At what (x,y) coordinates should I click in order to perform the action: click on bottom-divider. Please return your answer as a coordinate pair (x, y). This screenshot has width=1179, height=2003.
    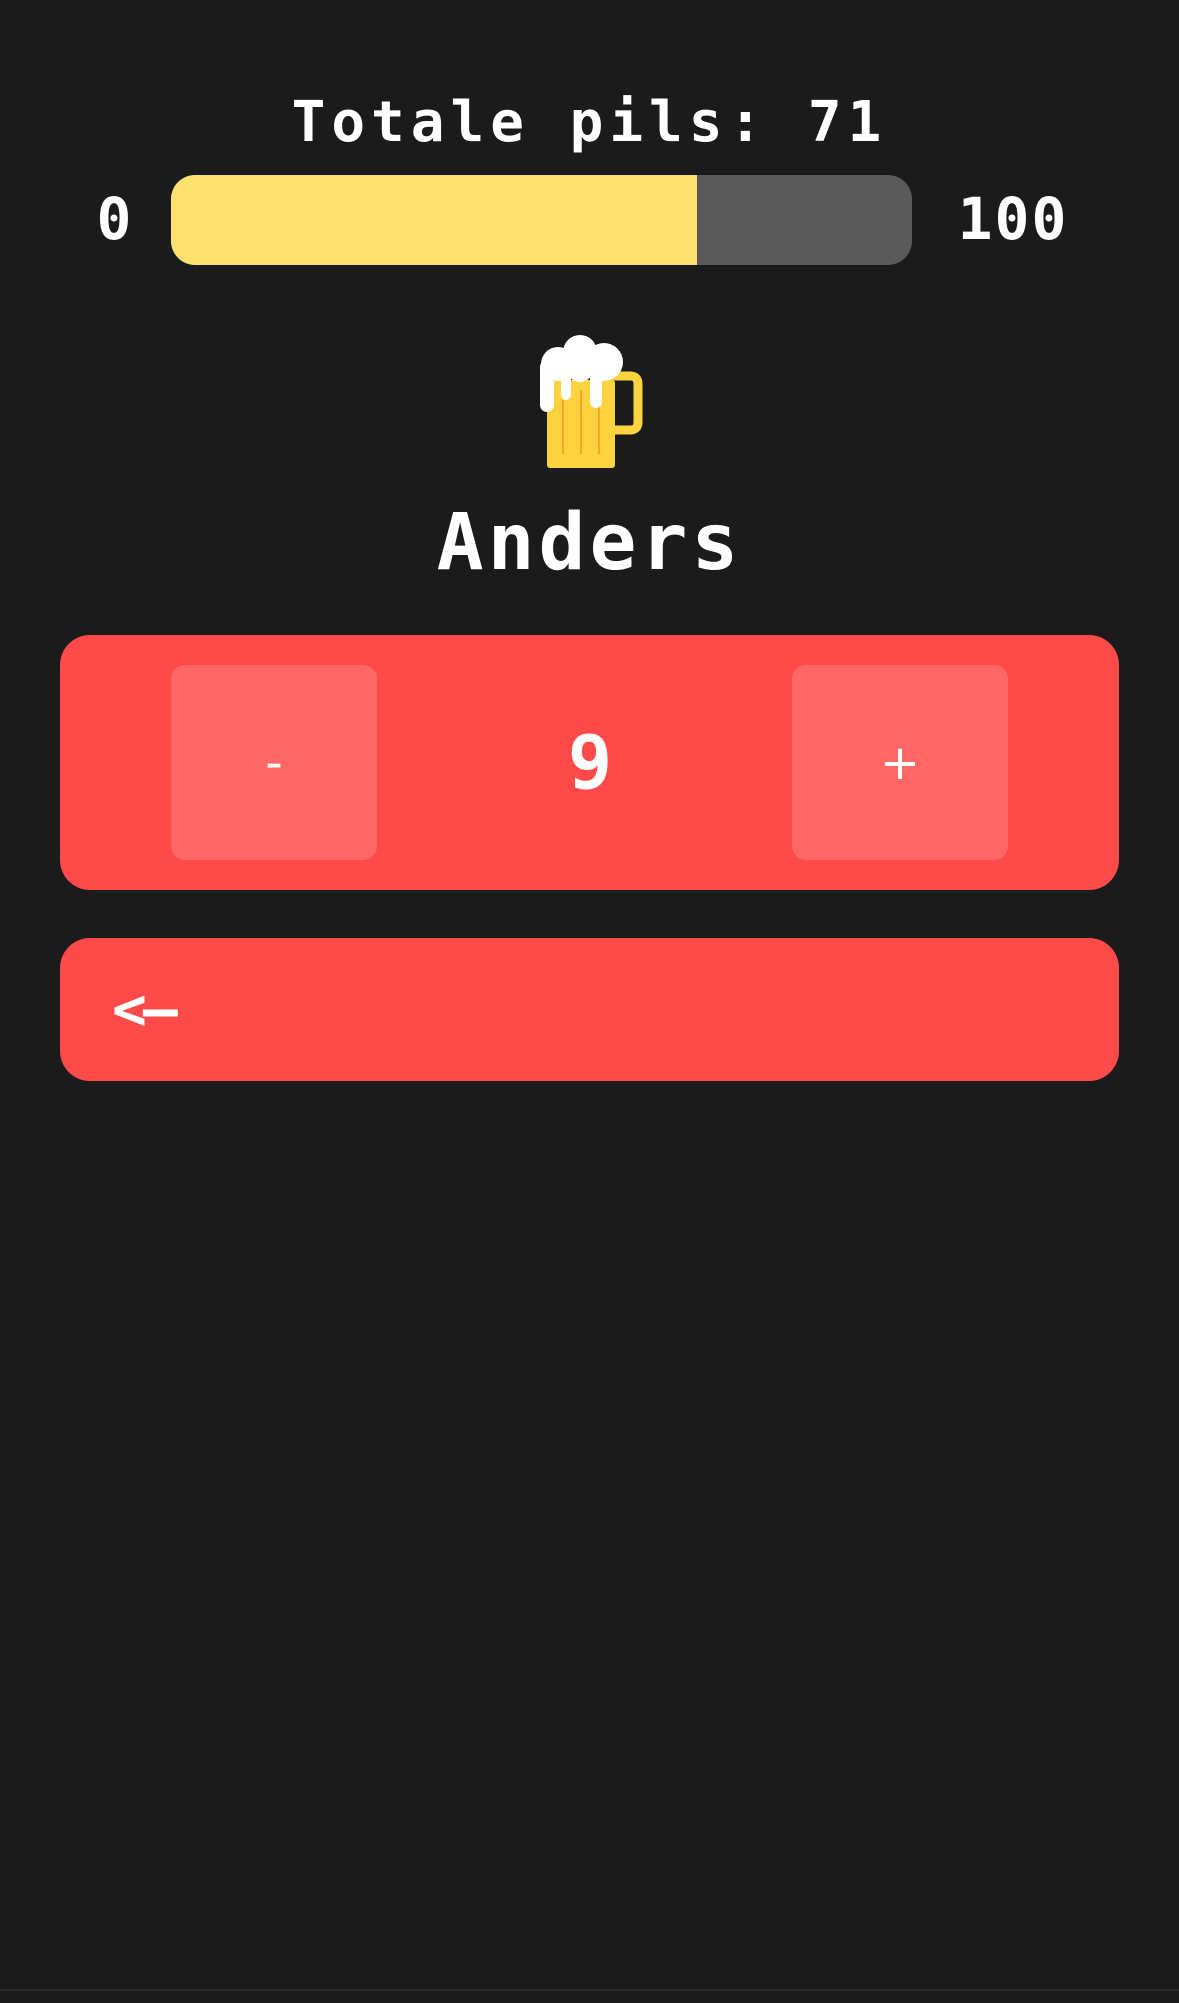
    Looking at the image, I should click on (589, 1990).